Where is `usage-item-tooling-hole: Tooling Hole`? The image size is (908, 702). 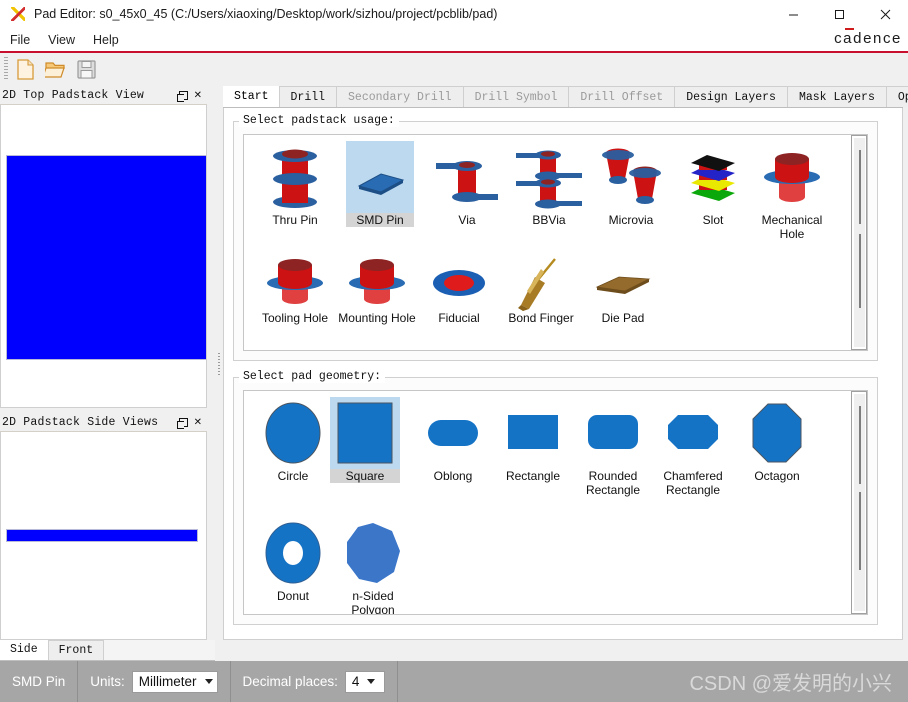
usage-item-tooling-hole: Tooling Hole is located at coordinates (295, 290).